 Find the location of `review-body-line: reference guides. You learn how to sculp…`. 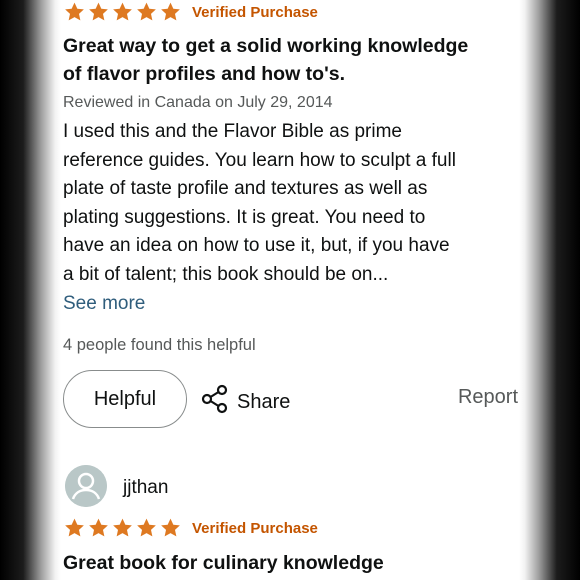

review-body-line: reference guides. You learn how to sculp… is located at coordinates (259, 160).